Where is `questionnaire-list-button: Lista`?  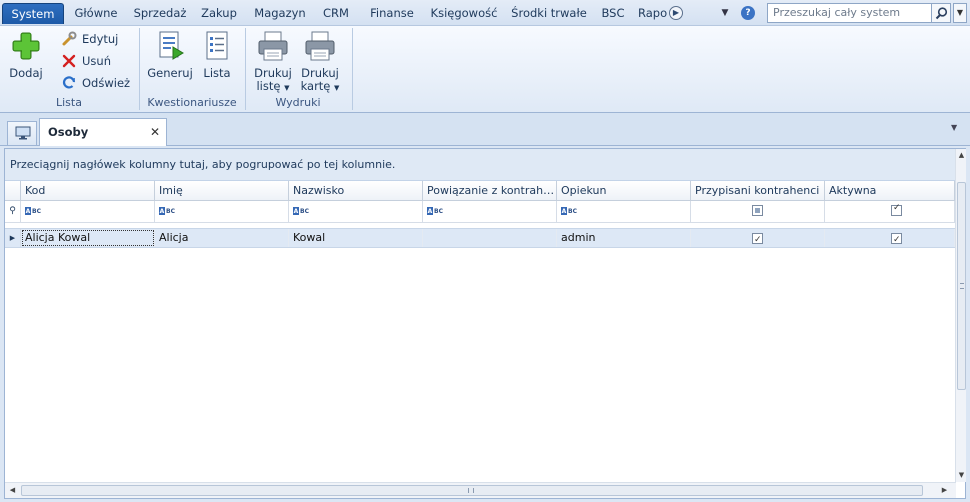 questionnaire-list-button: Lista is located at coordinates (217, 54).